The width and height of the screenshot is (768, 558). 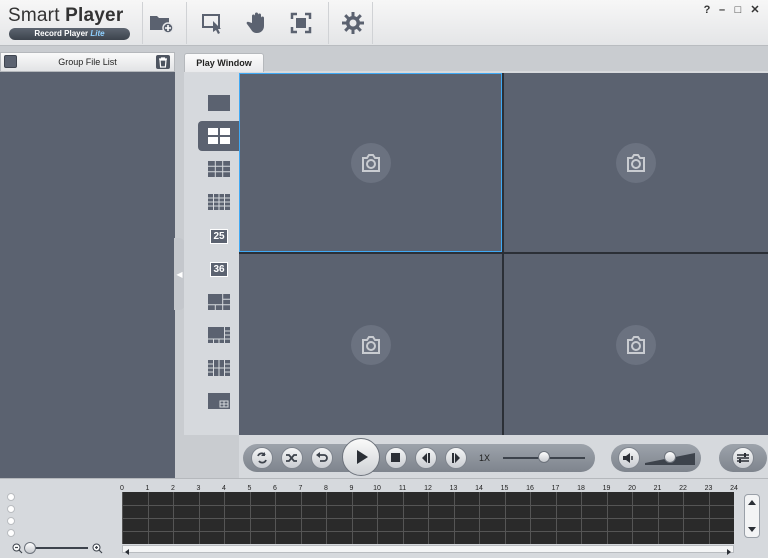 What do you see at coordinates (179, 274) in the screenshot?
I see `chevron-left-icon: ◀` at bounding box center [179, 274].